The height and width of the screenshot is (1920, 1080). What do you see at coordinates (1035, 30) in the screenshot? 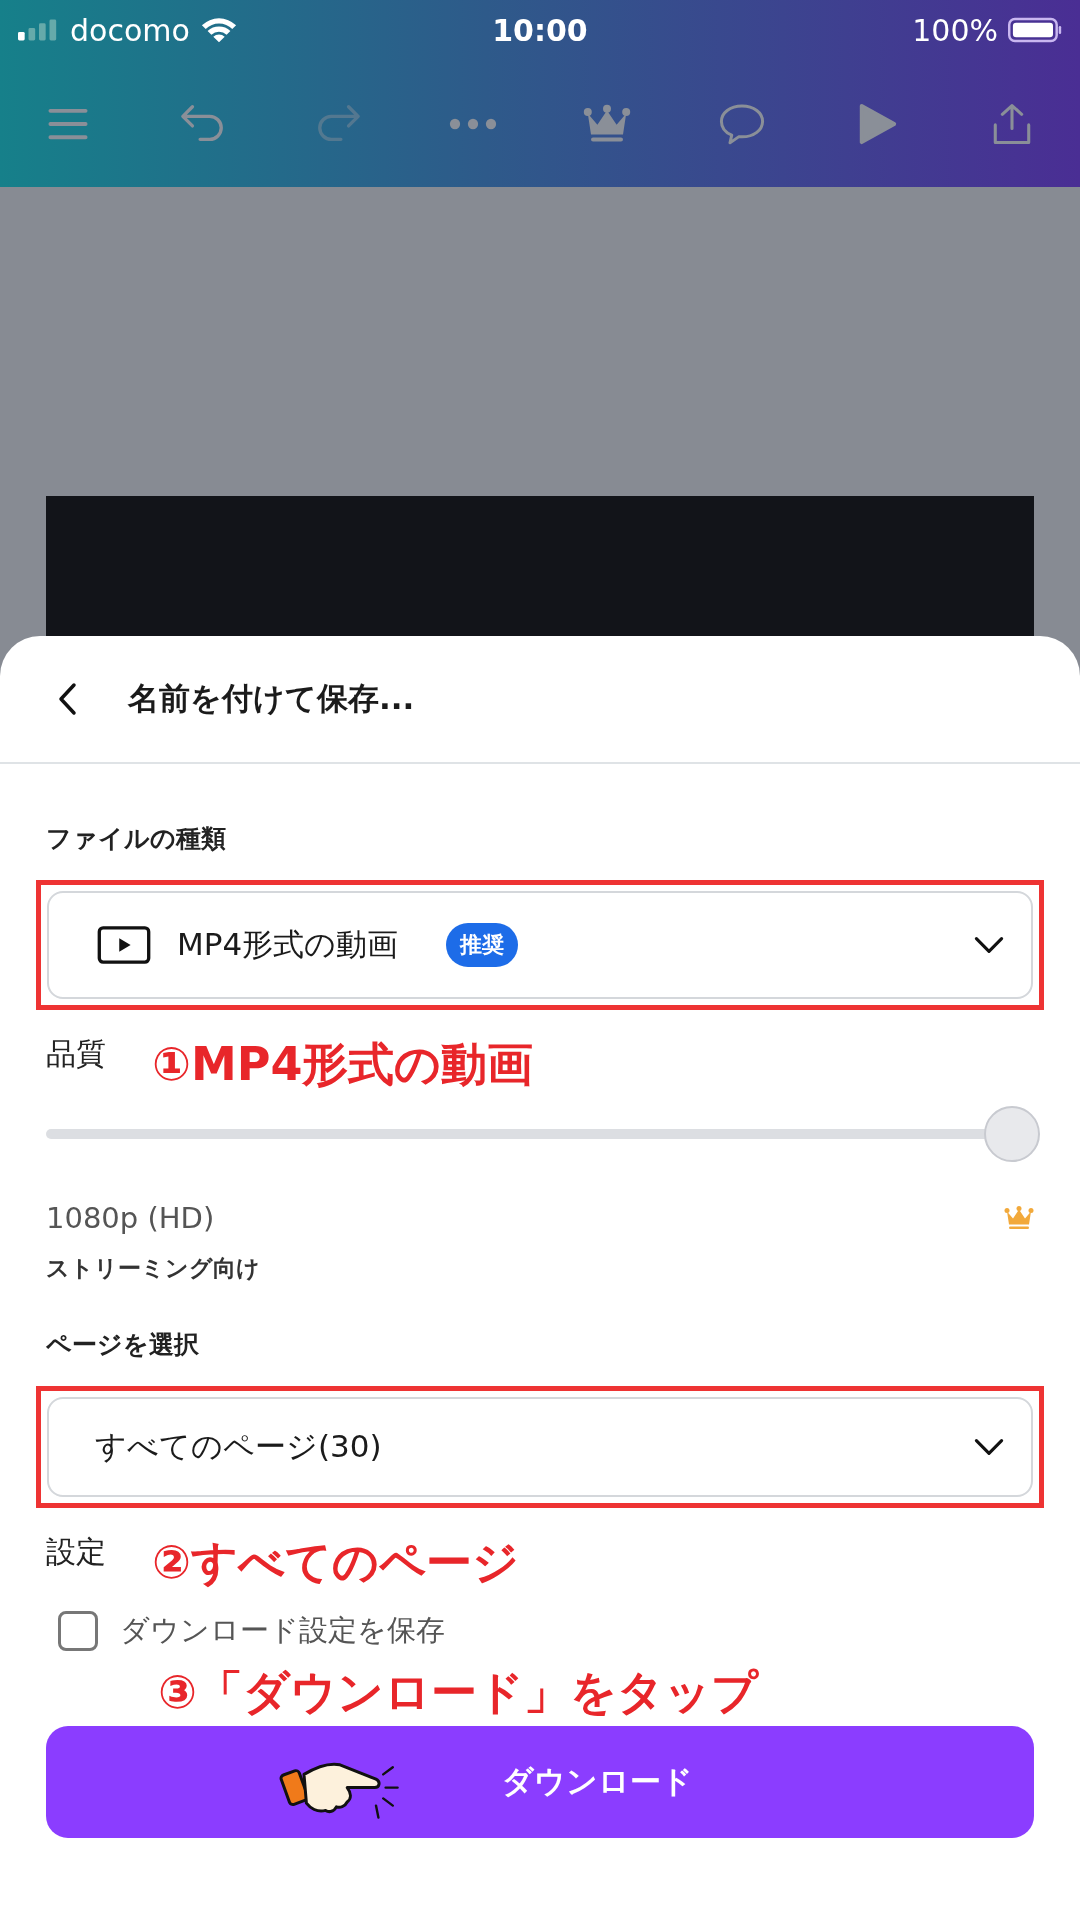
I see `battery-icon` at bounding box center [1035, 30].